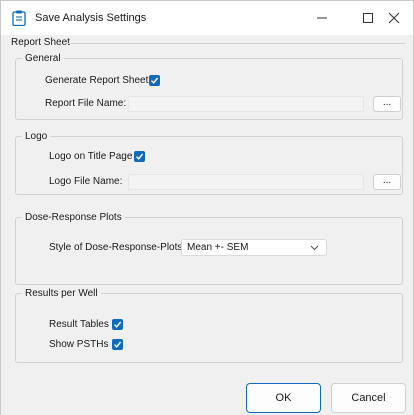  What do you see at coordinates (117, 344) in the screenshot?
I see `show-psths-checkbox` at bounding box center [117, 344].